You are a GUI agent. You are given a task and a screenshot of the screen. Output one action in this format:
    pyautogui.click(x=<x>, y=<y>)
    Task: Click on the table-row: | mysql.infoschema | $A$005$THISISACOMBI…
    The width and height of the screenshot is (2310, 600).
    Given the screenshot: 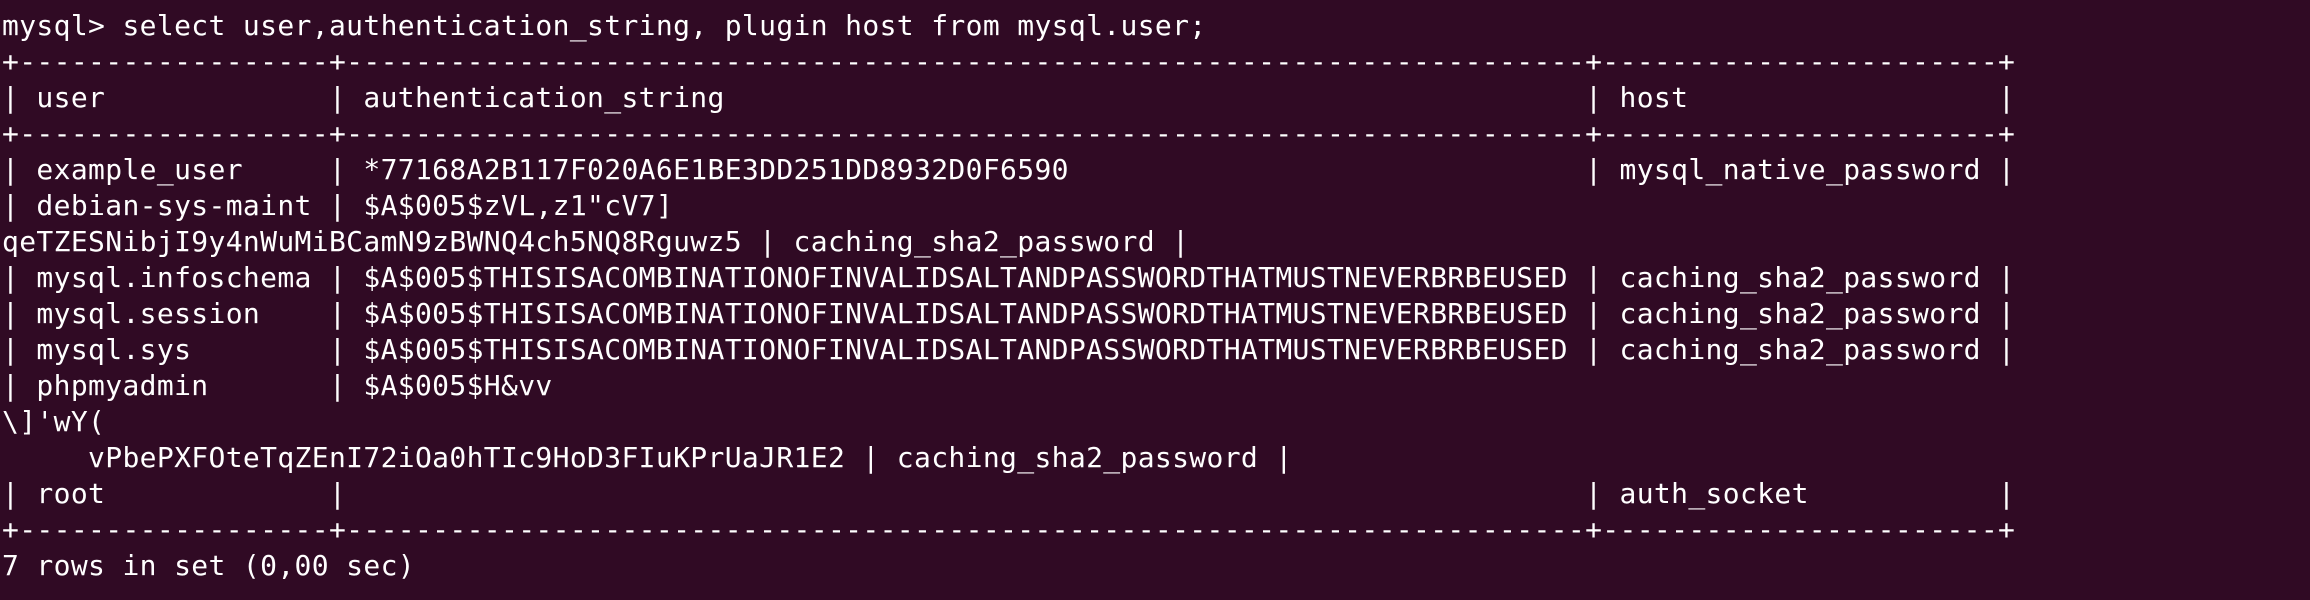 What is the action you would take?
    pyautogui.click(x=1009, y=277)
    